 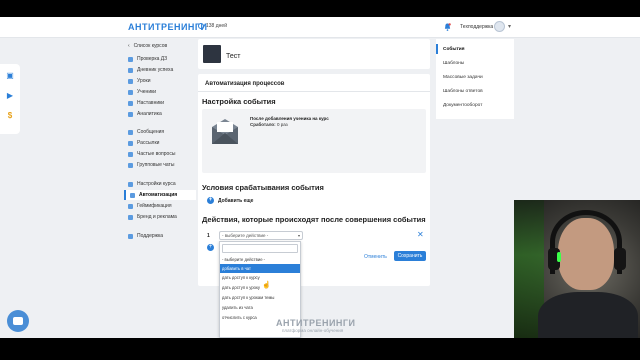 I want to click on sidebar-item-course-settings: Настройки курса, so click(x=160, y=184).